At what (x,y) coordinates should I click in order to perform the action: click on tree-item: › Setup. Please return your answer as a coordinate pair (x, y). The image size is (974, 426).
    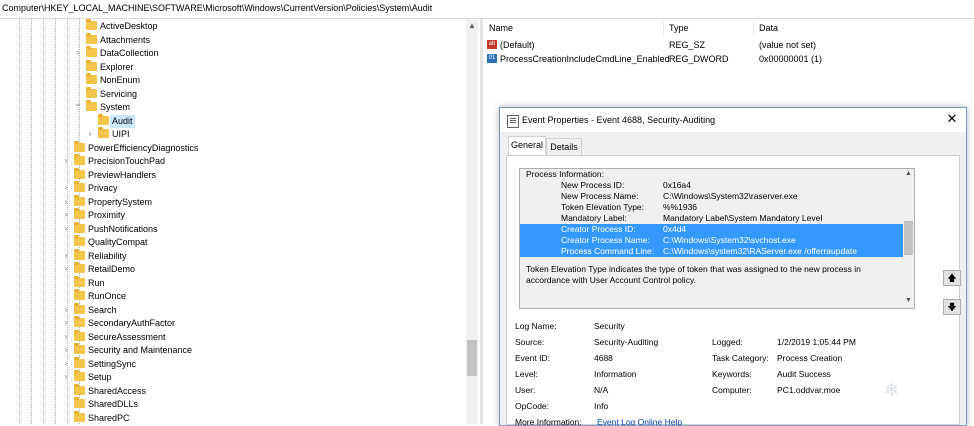
    Looking at the image, I should click on (230, 377).